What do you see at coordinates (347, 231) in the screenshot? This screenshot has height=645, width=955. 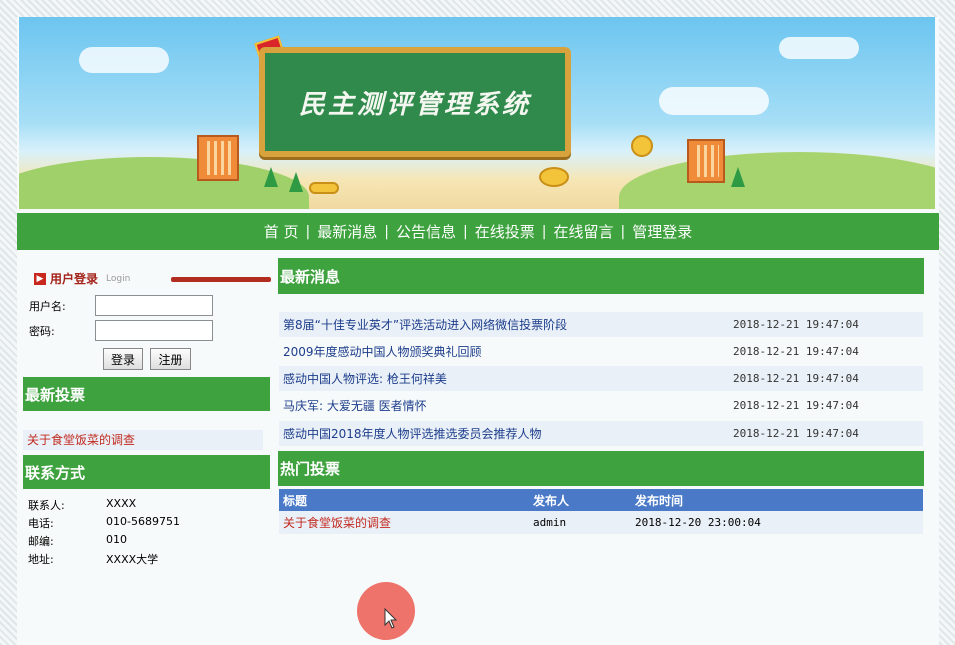 I see `nav-latest-news: 最新消息` at bounding box center [347, 231].